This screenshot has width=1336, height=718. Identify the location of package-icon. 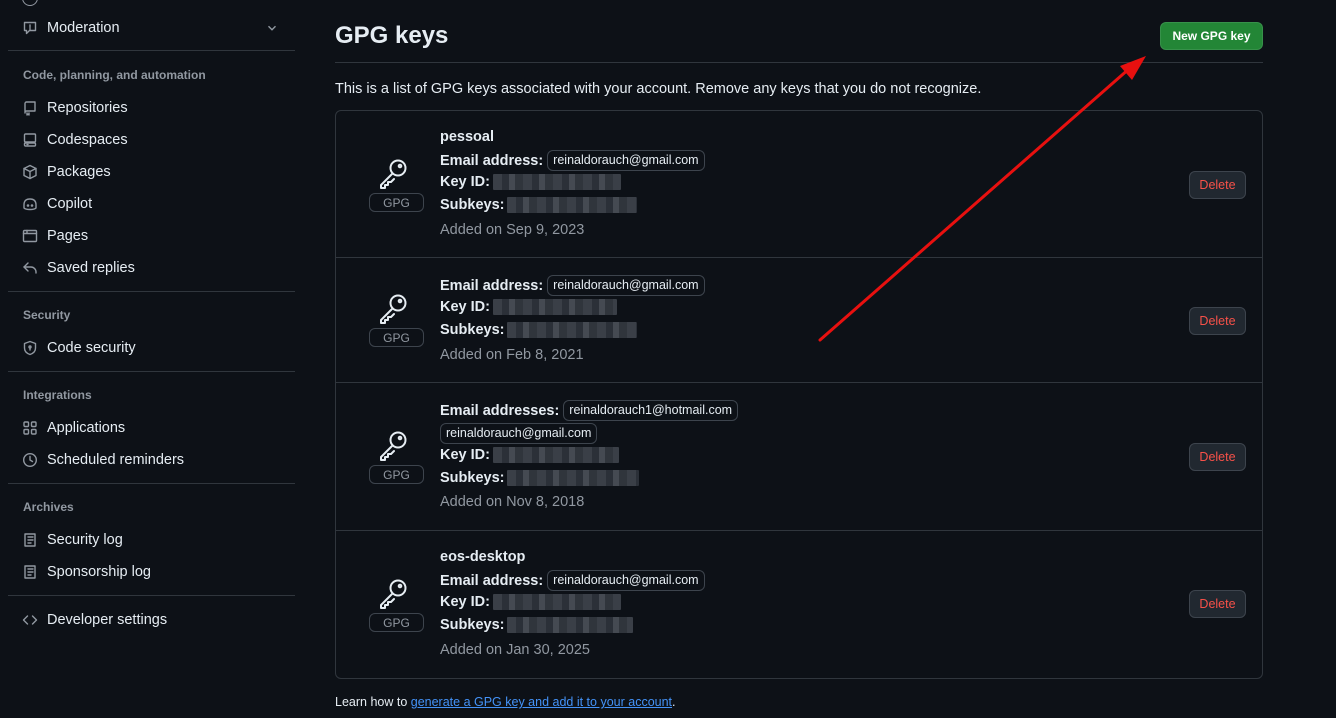
(30, 172).